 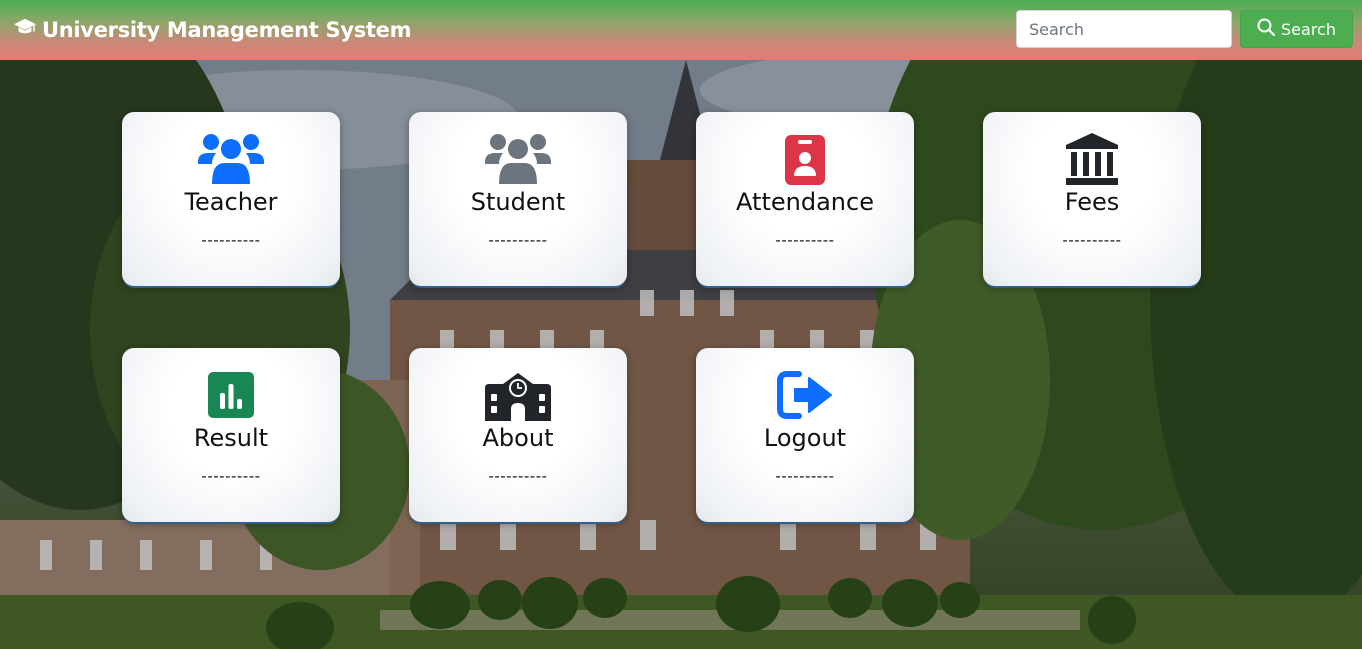 What do you see at coordinates (518, 438) in the screenshot?
I see `card-title: About` at bounding box center [518, 438].